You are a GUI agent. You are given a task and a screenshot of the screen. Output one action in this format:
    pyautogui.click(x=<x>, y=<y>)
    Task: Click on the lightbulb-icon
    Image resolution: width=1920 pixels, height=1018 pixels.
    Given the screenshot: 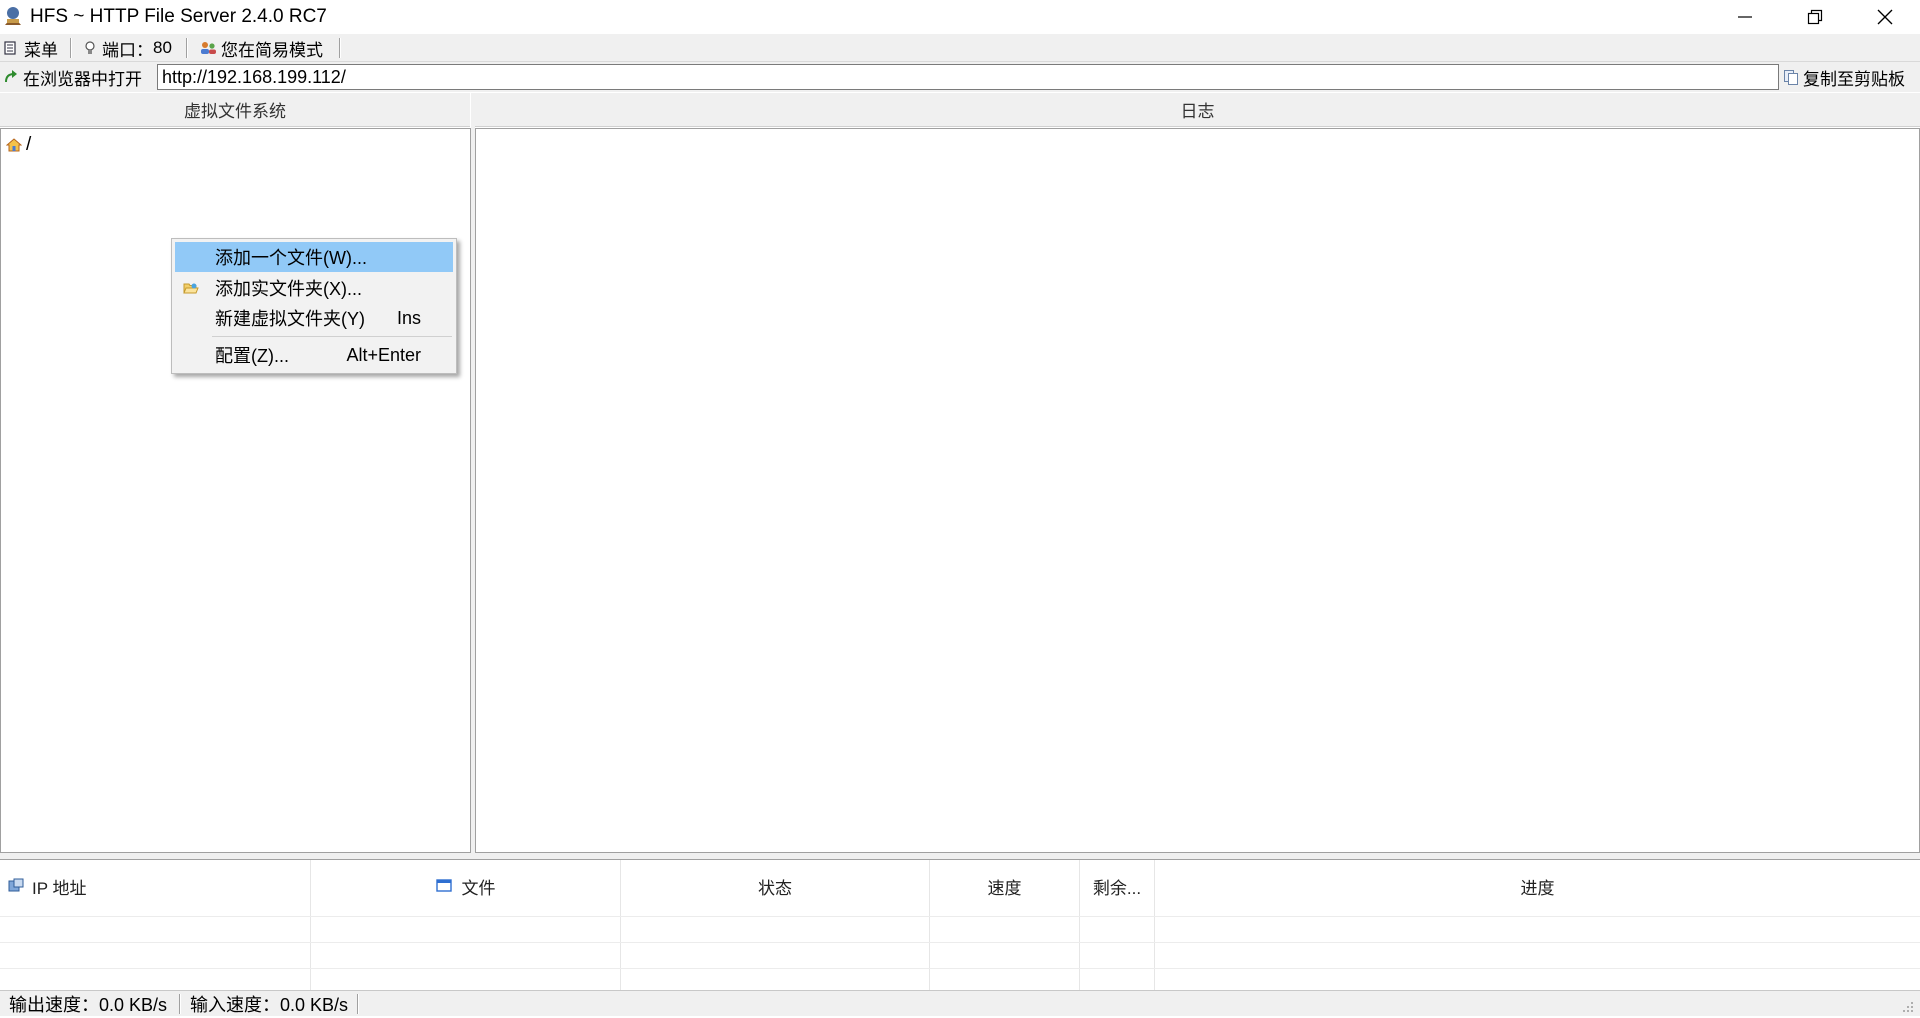 What is the action you would take?
    pyautogui.click(x=90, y=47)
    